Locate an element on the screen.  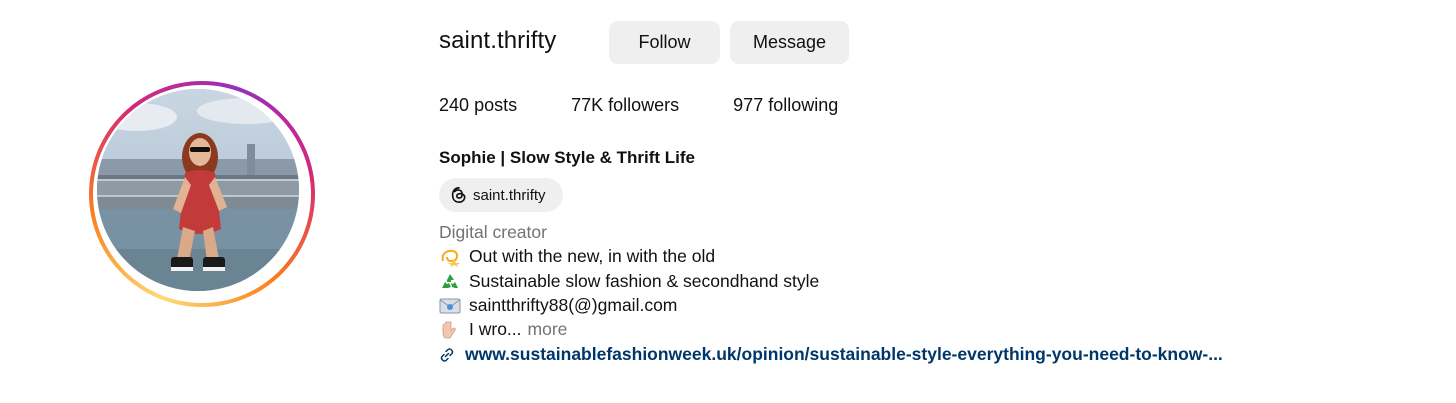
followers-label: followers is located at coordinates (644, 105).